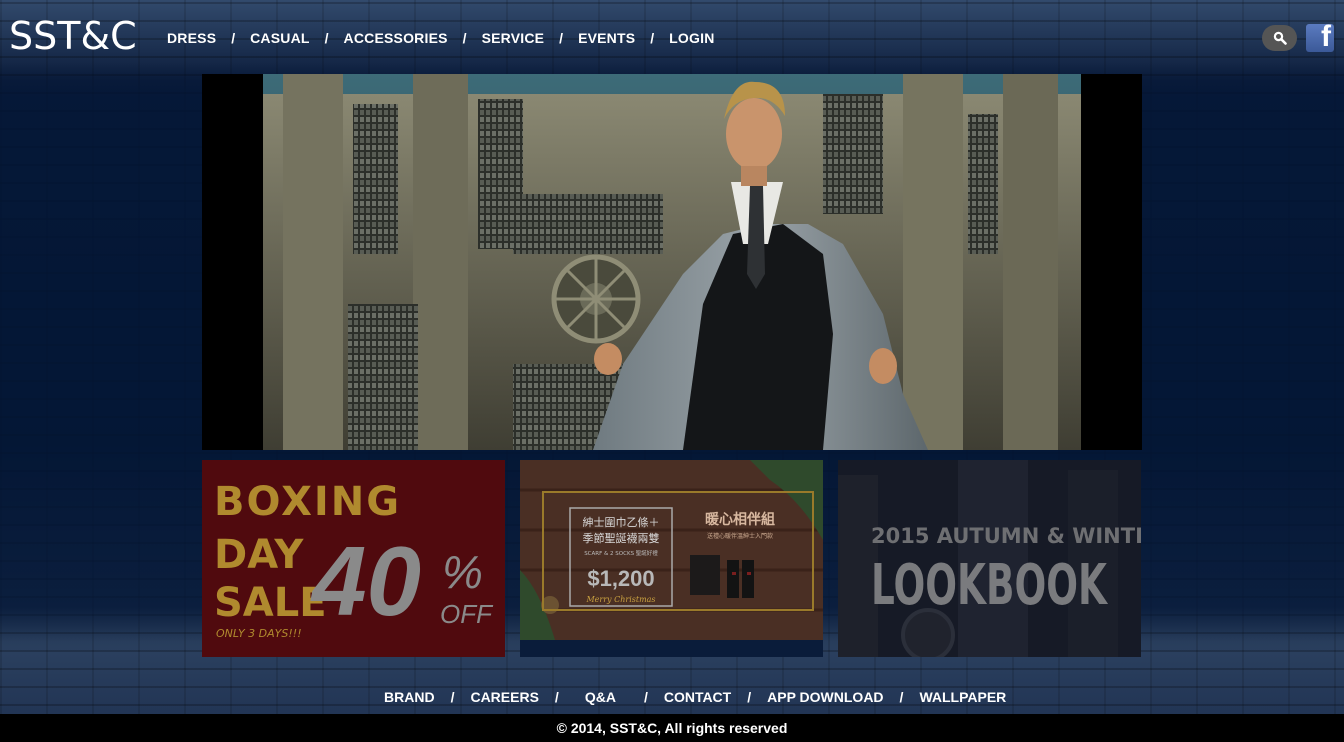 Image resolution: width=1344 pixels, height=742 pixels. I want to click on copyright-text: © 2014, SST&C, All rights reserved, so click(672, 728).